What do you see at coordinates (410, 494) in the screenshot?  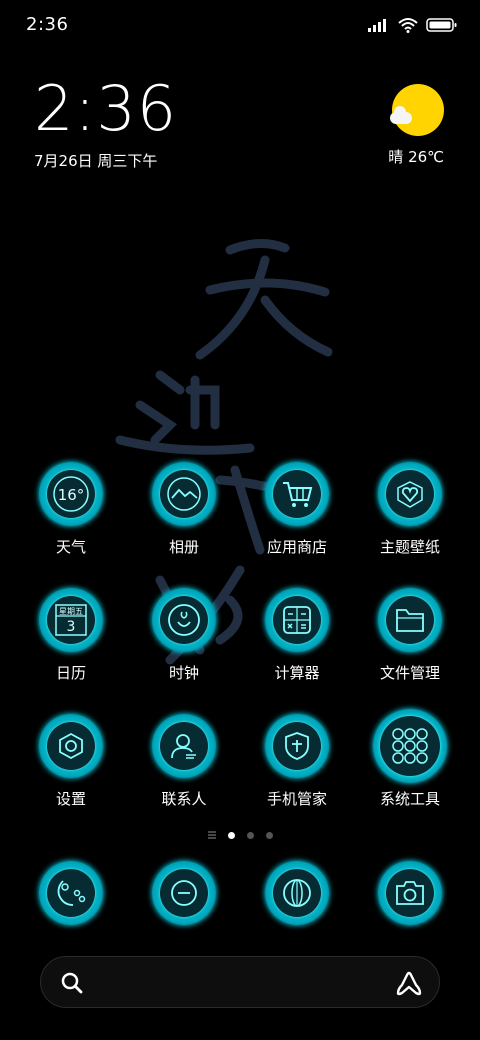 I see `heart-icon` at bounding box center [410, 494].